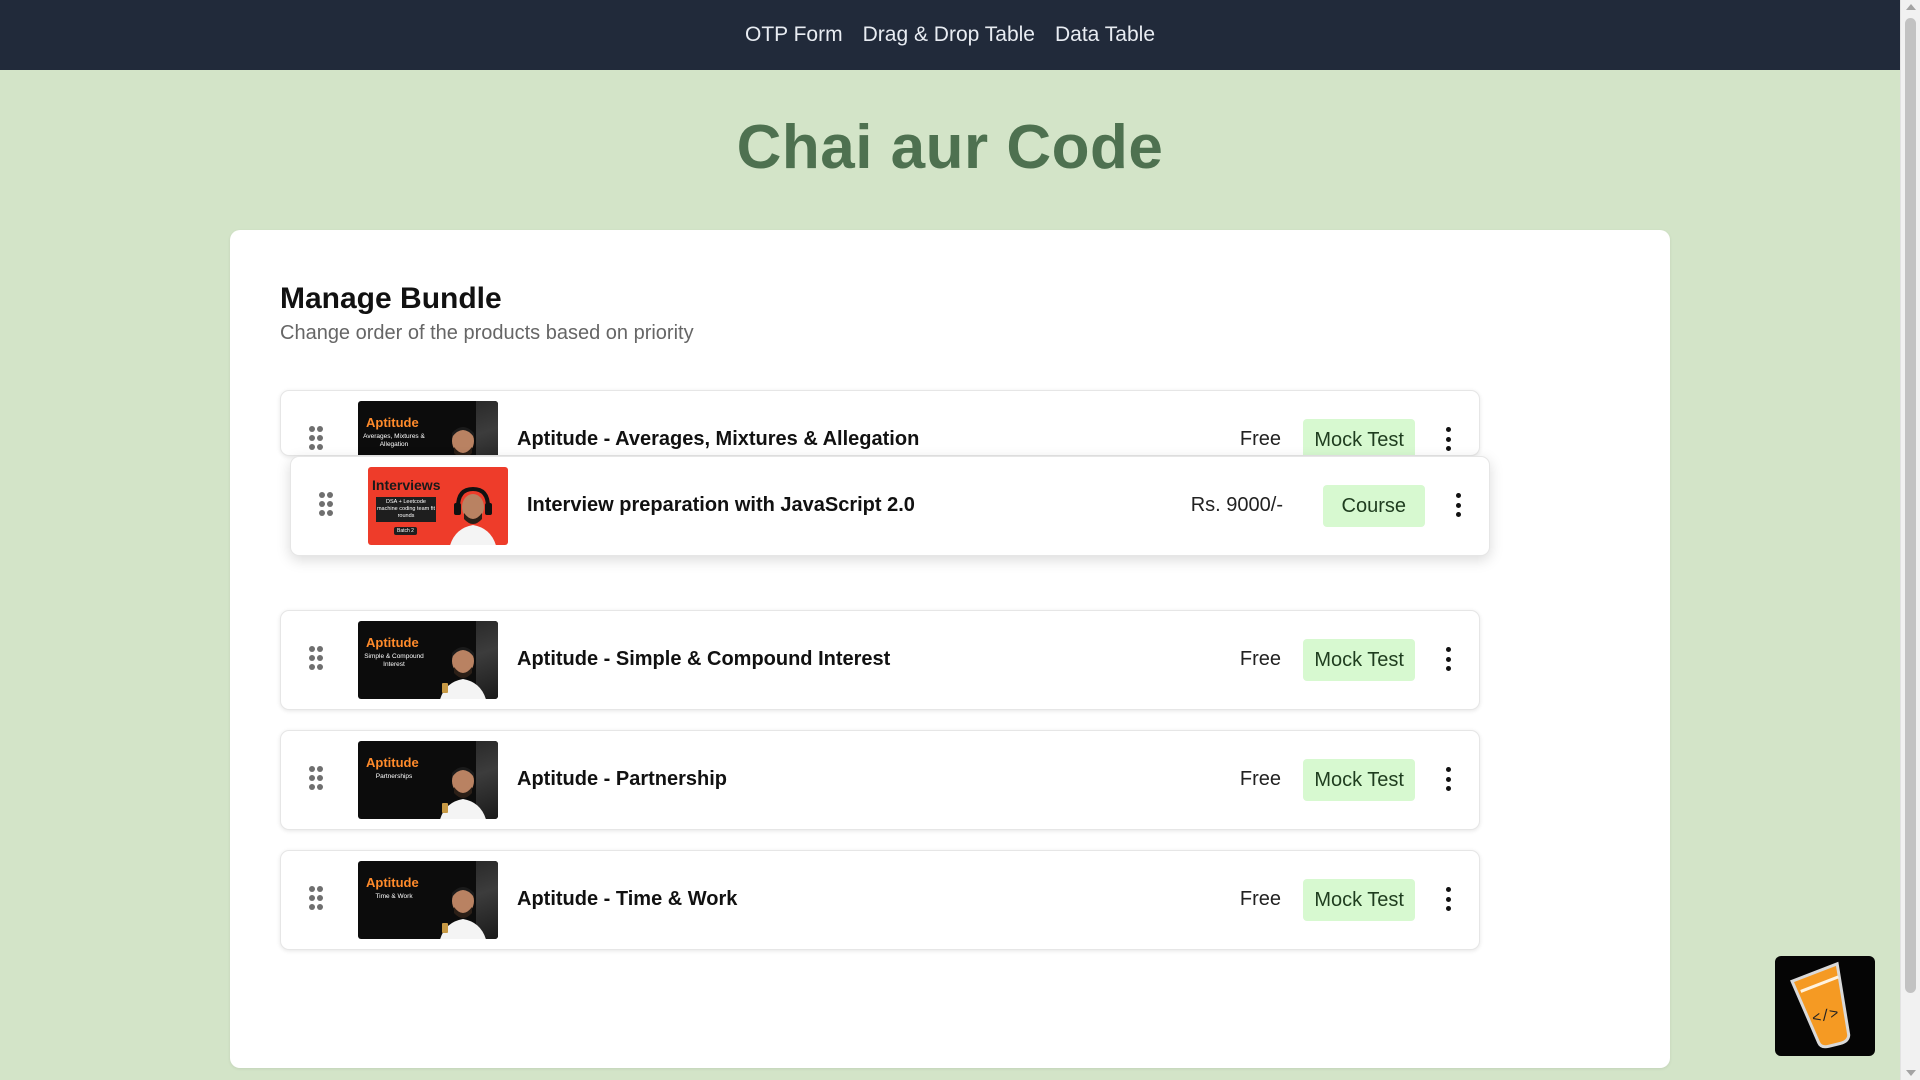 The image size is (1920, 1080). What do you see at coordinates (704, 659) in the screenshot?
I see `product-title: Aptitude - Simple & Compound Interest` at bounding box center [704, 659].